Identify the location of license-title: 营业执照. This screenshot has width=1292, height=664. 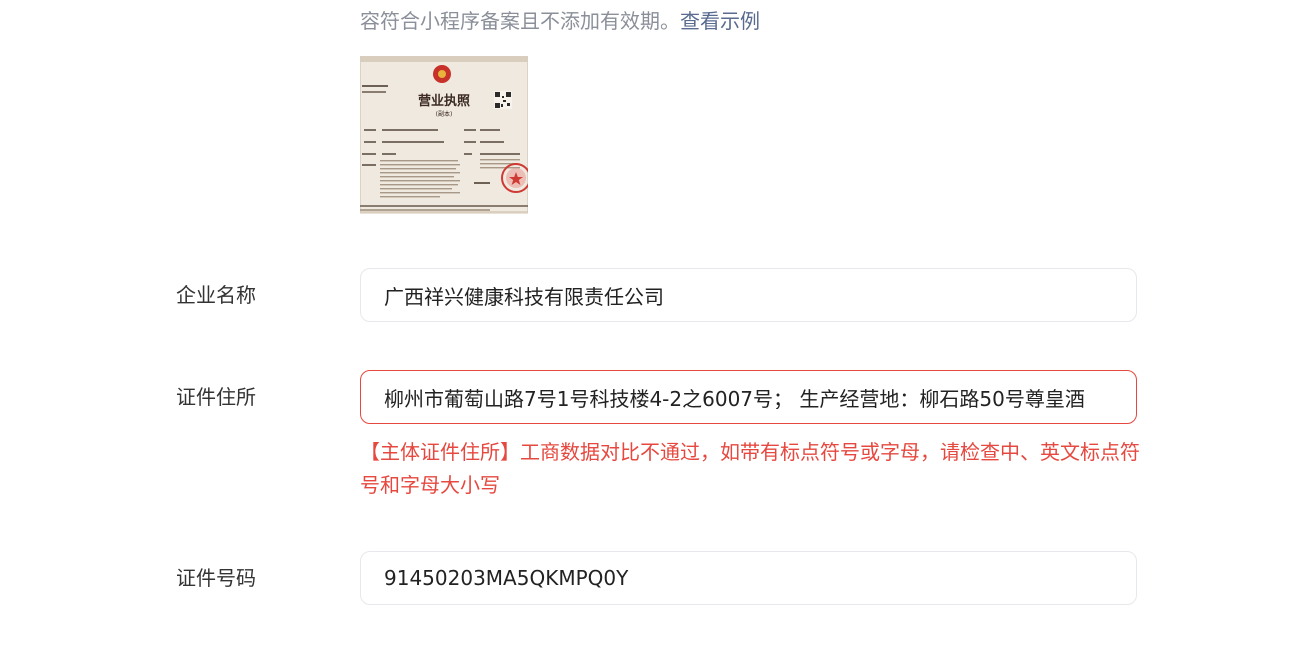
(444, 101).